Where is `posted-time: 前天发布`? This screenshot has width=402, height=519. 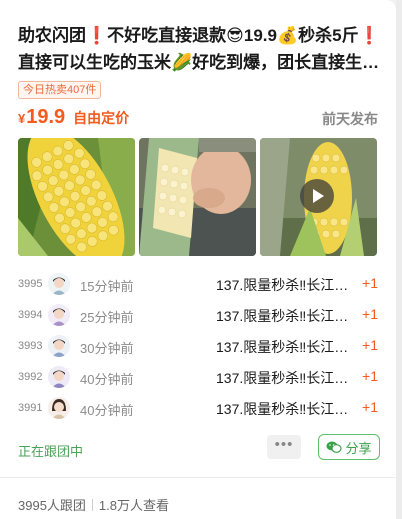 posted-time: 前天发布 is located at coordinates (350, 119).